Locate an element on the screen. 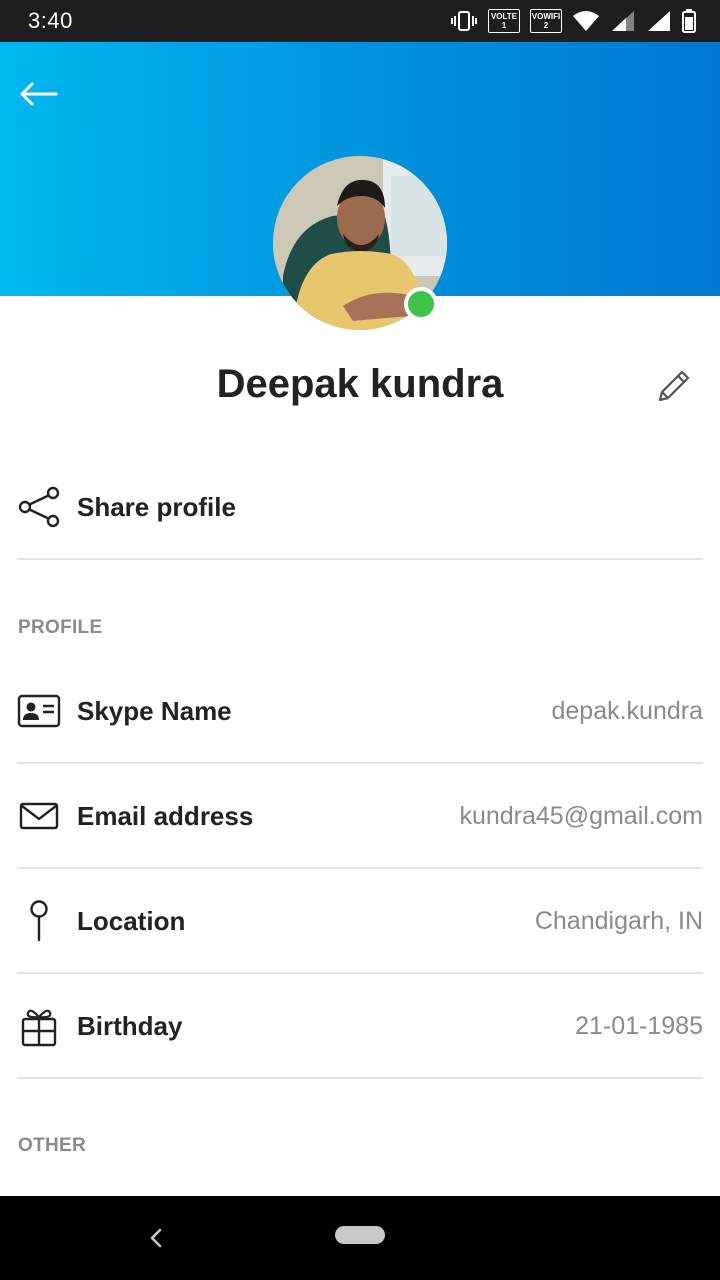  chevron-left-icon is located at coordinates (156, 1238).